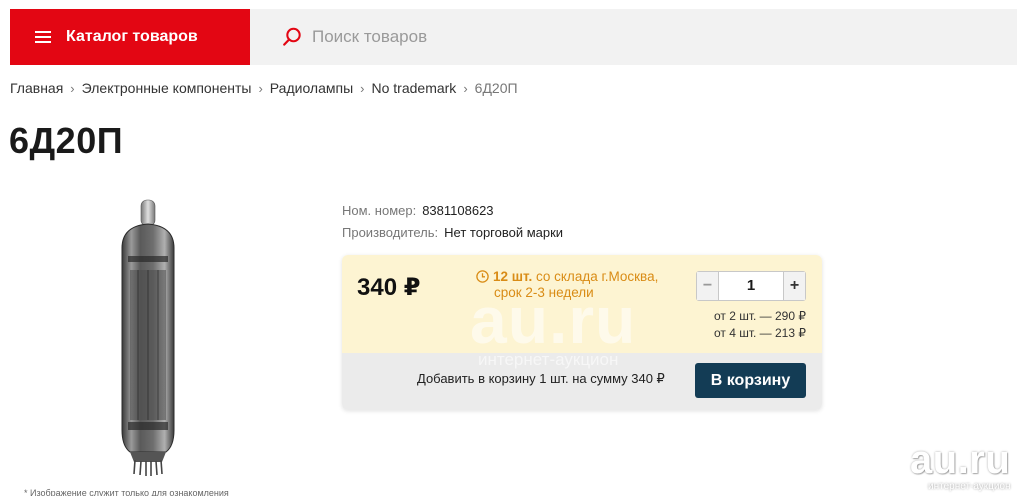  I want to click on breadcrumb-no-trademark: No trademark, so click(414, 88).